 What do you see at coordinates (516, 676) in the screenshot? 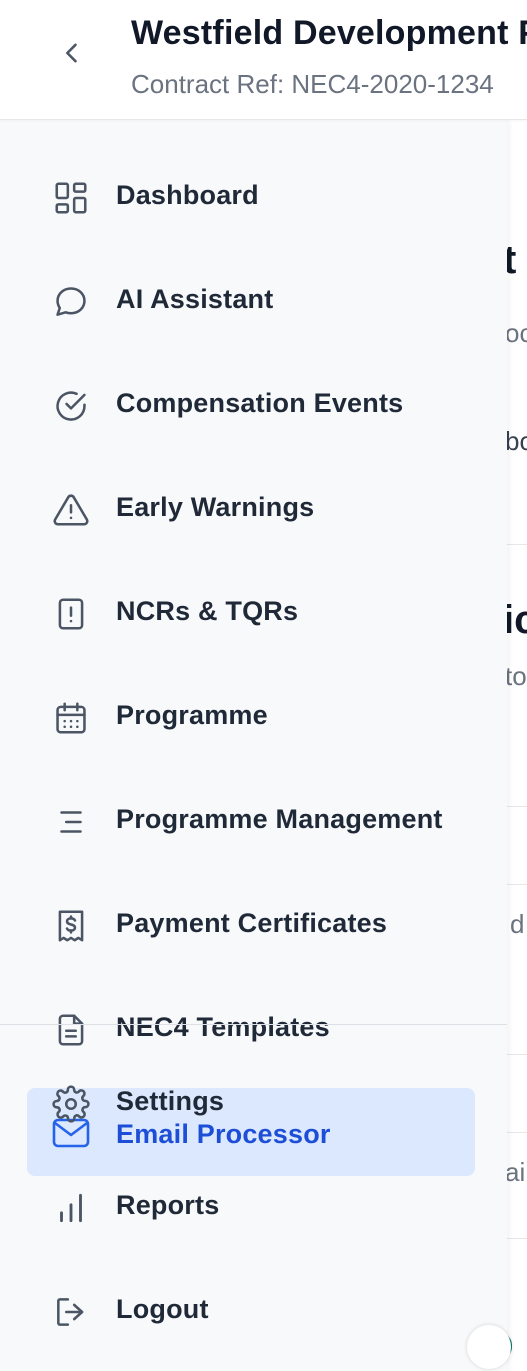
I see `main-text-fragment: to` at bounding box center [516, 676].